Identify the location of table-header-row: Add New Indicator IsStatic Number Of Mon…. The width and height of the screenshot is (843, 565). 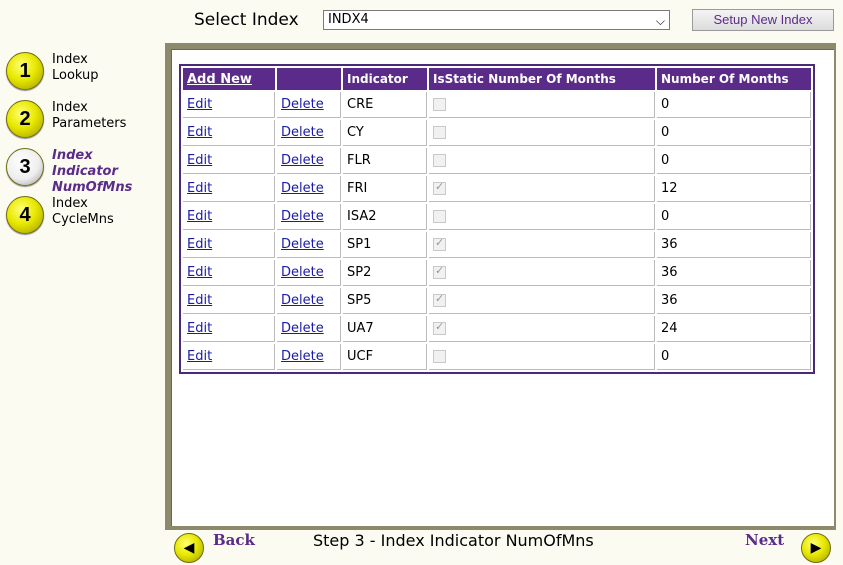
(497, 79).